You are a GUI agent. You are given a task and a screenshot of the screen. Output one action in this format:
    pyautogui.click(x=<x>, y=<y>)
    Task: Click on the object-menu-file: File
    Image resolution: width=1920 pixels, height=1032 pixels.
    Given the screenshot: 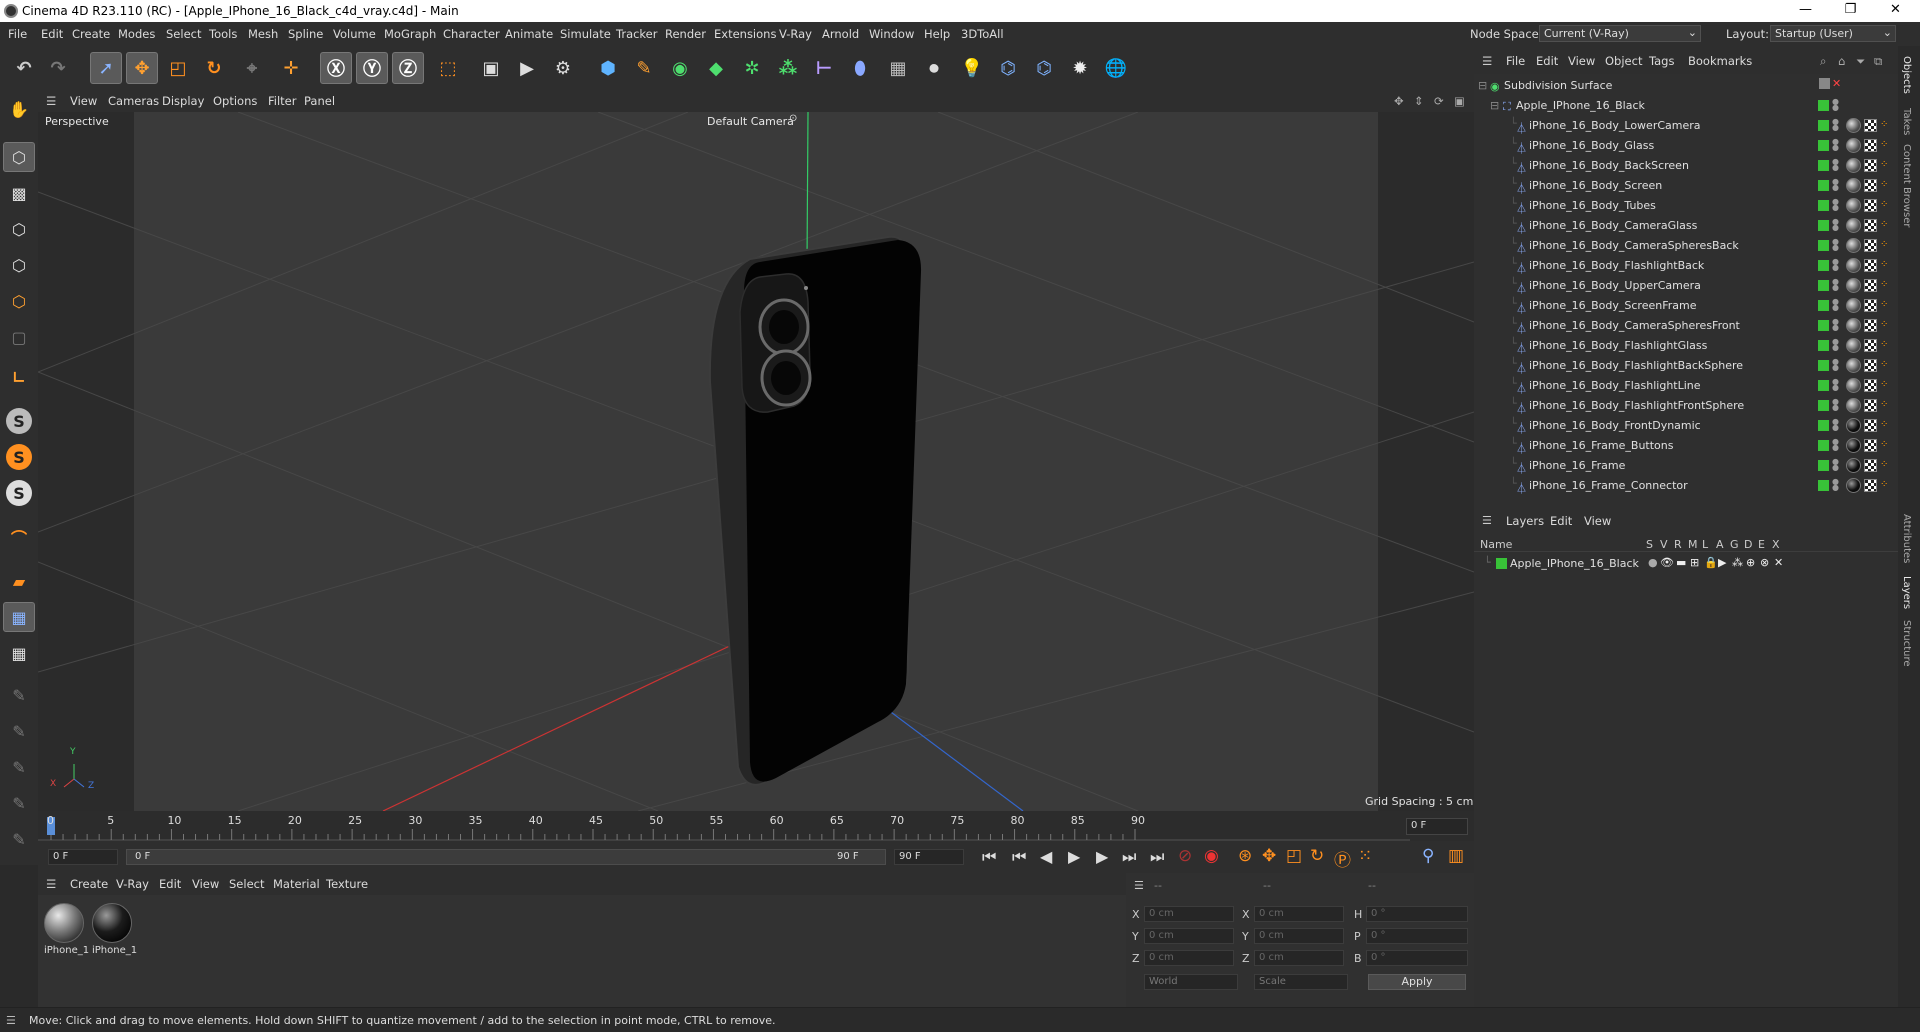 What is the action you would take?
    pyautogui.click(x=1515, y=61)
    